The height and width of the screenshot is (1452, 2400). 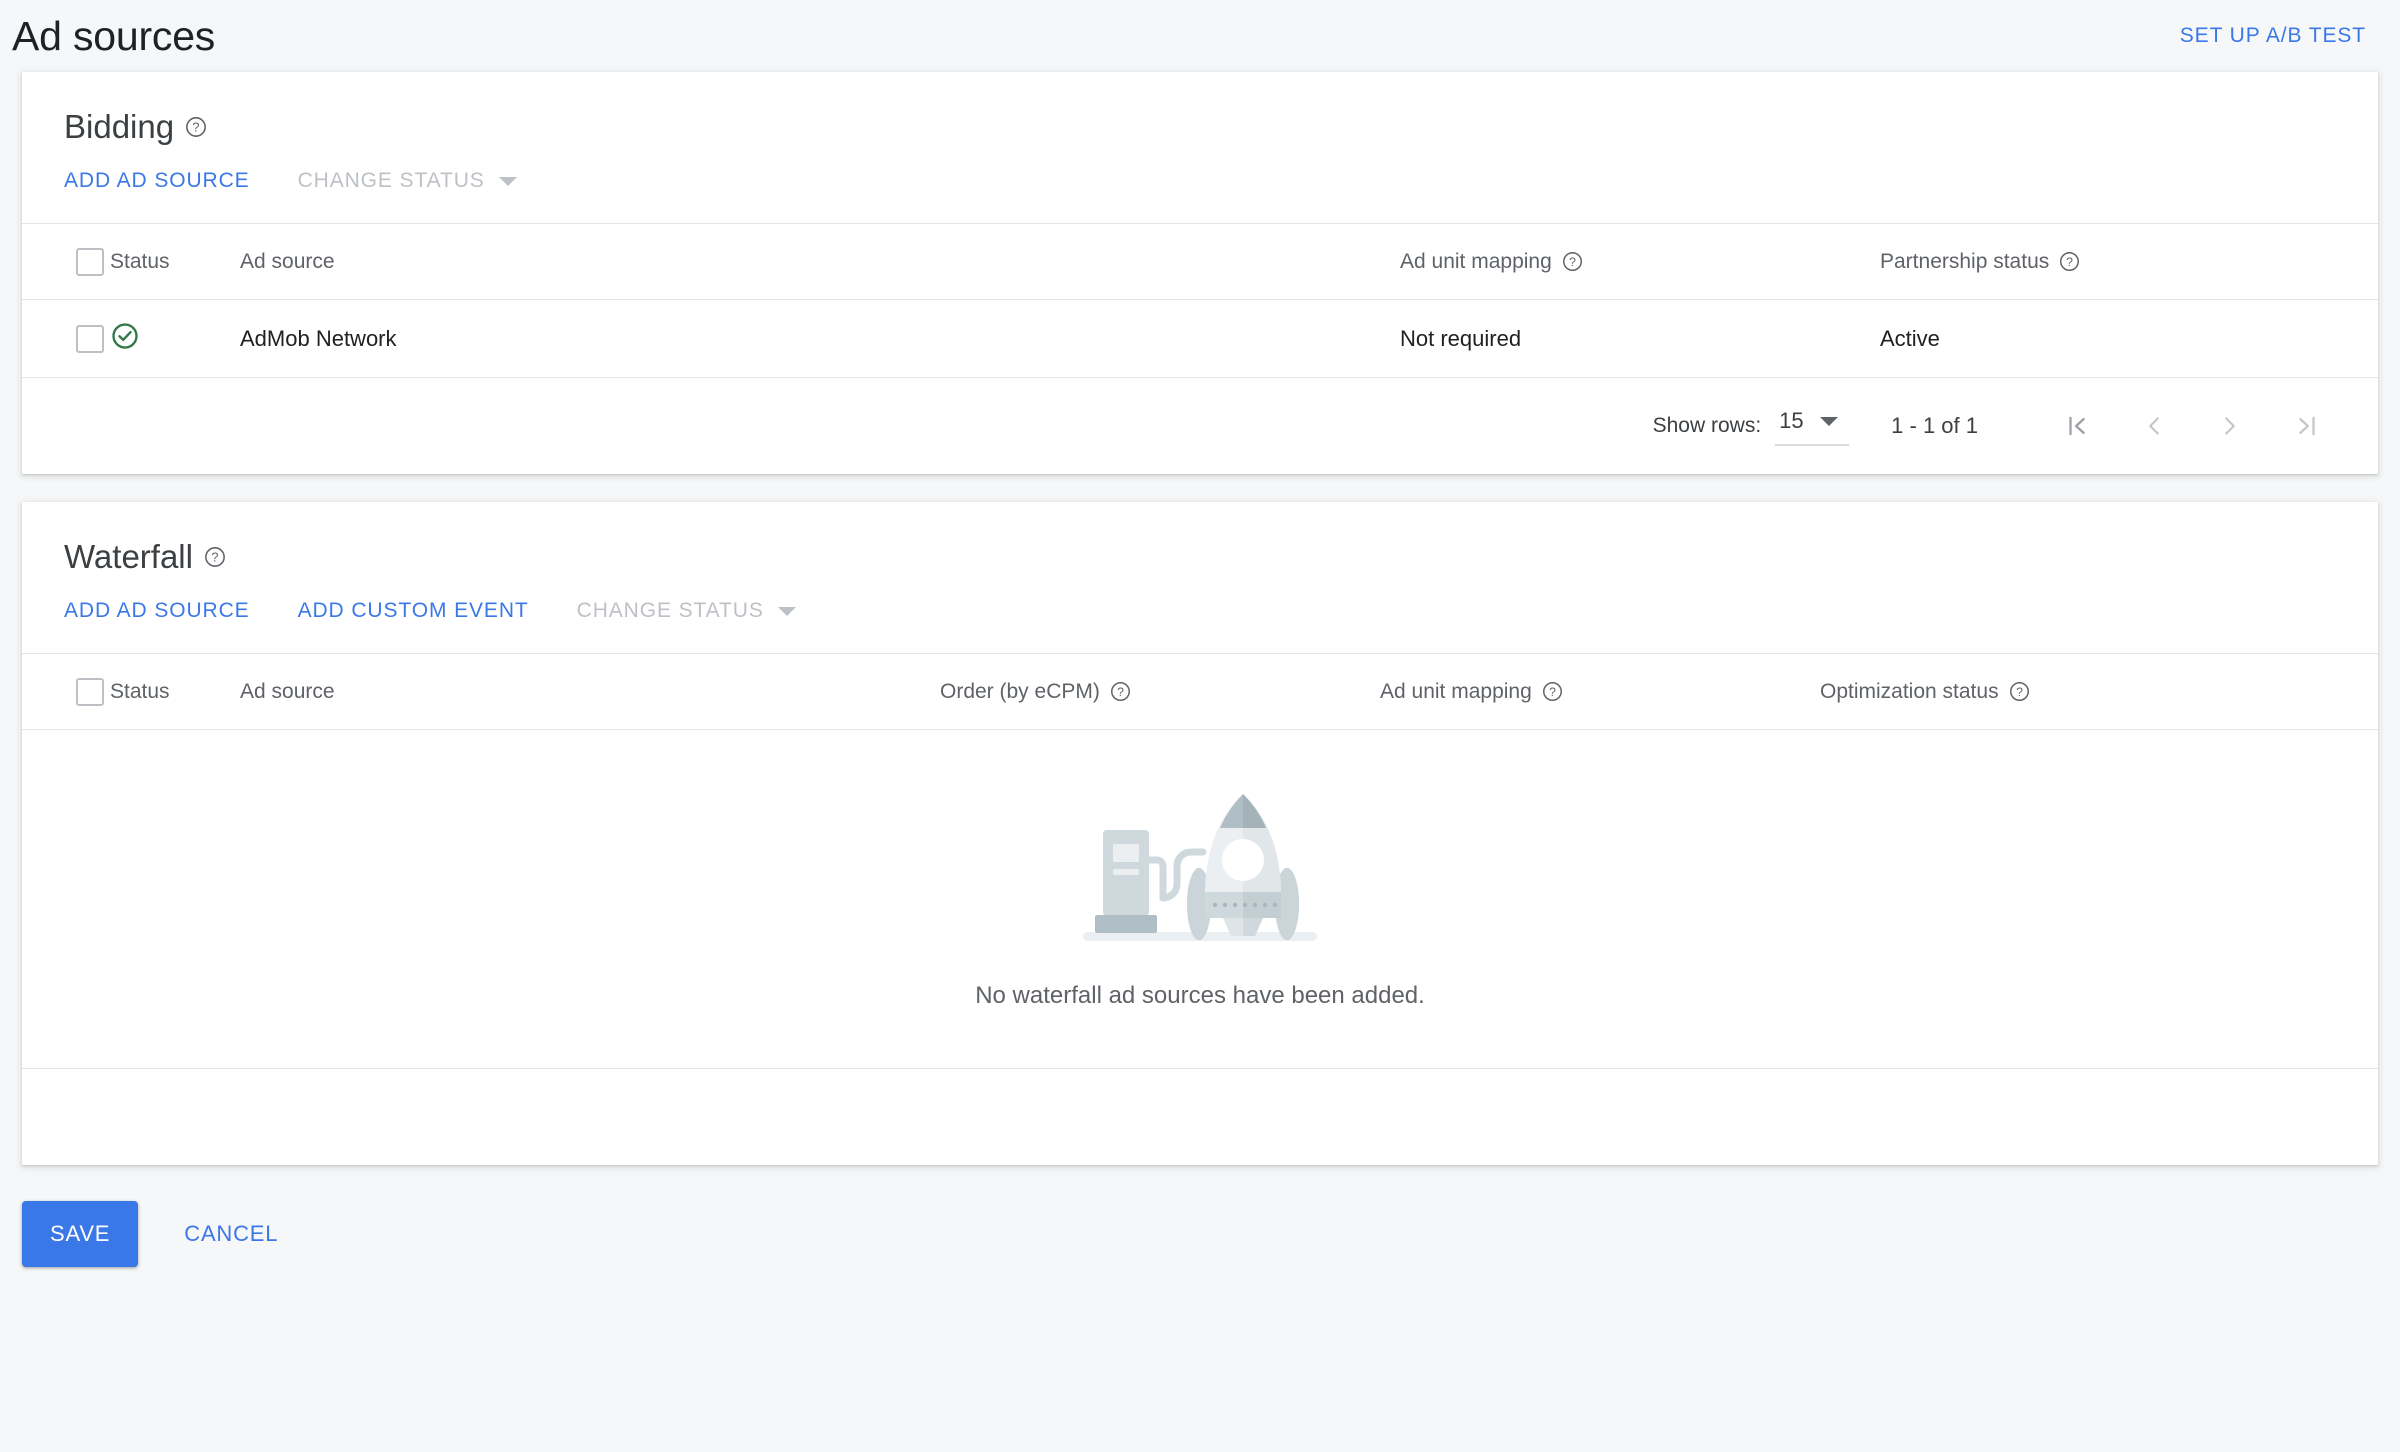 What do you see at coordinates (1020, 691) in the screenshot?
I see `waterfall-col-order-by-ecpm-label: Order (by eCPM)` at bounding box center [1020, 691].